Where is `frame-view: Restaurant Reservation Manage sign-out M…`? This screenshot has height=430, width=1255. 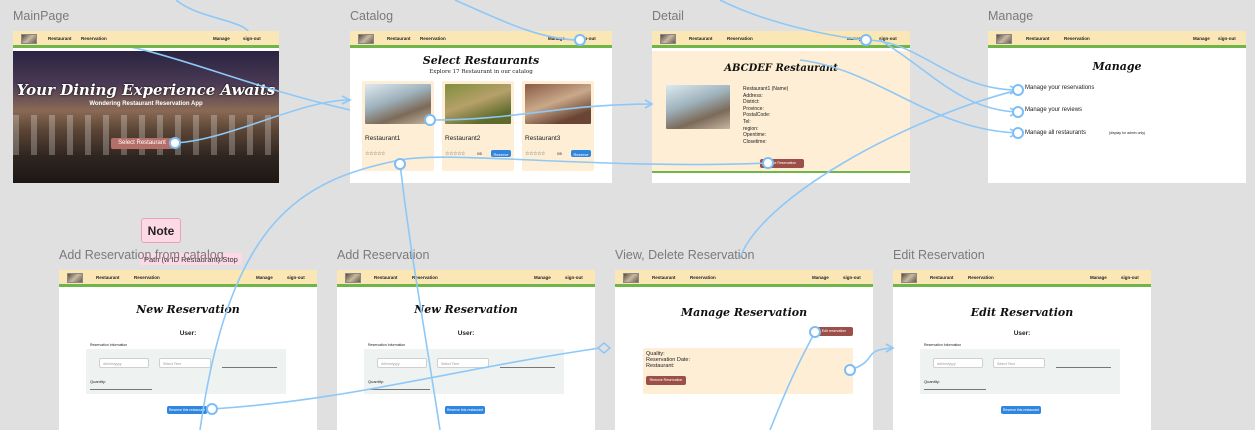 frame-view: Restaurant Reservation Manage sign-out M… is located at coordinates (744, 350).